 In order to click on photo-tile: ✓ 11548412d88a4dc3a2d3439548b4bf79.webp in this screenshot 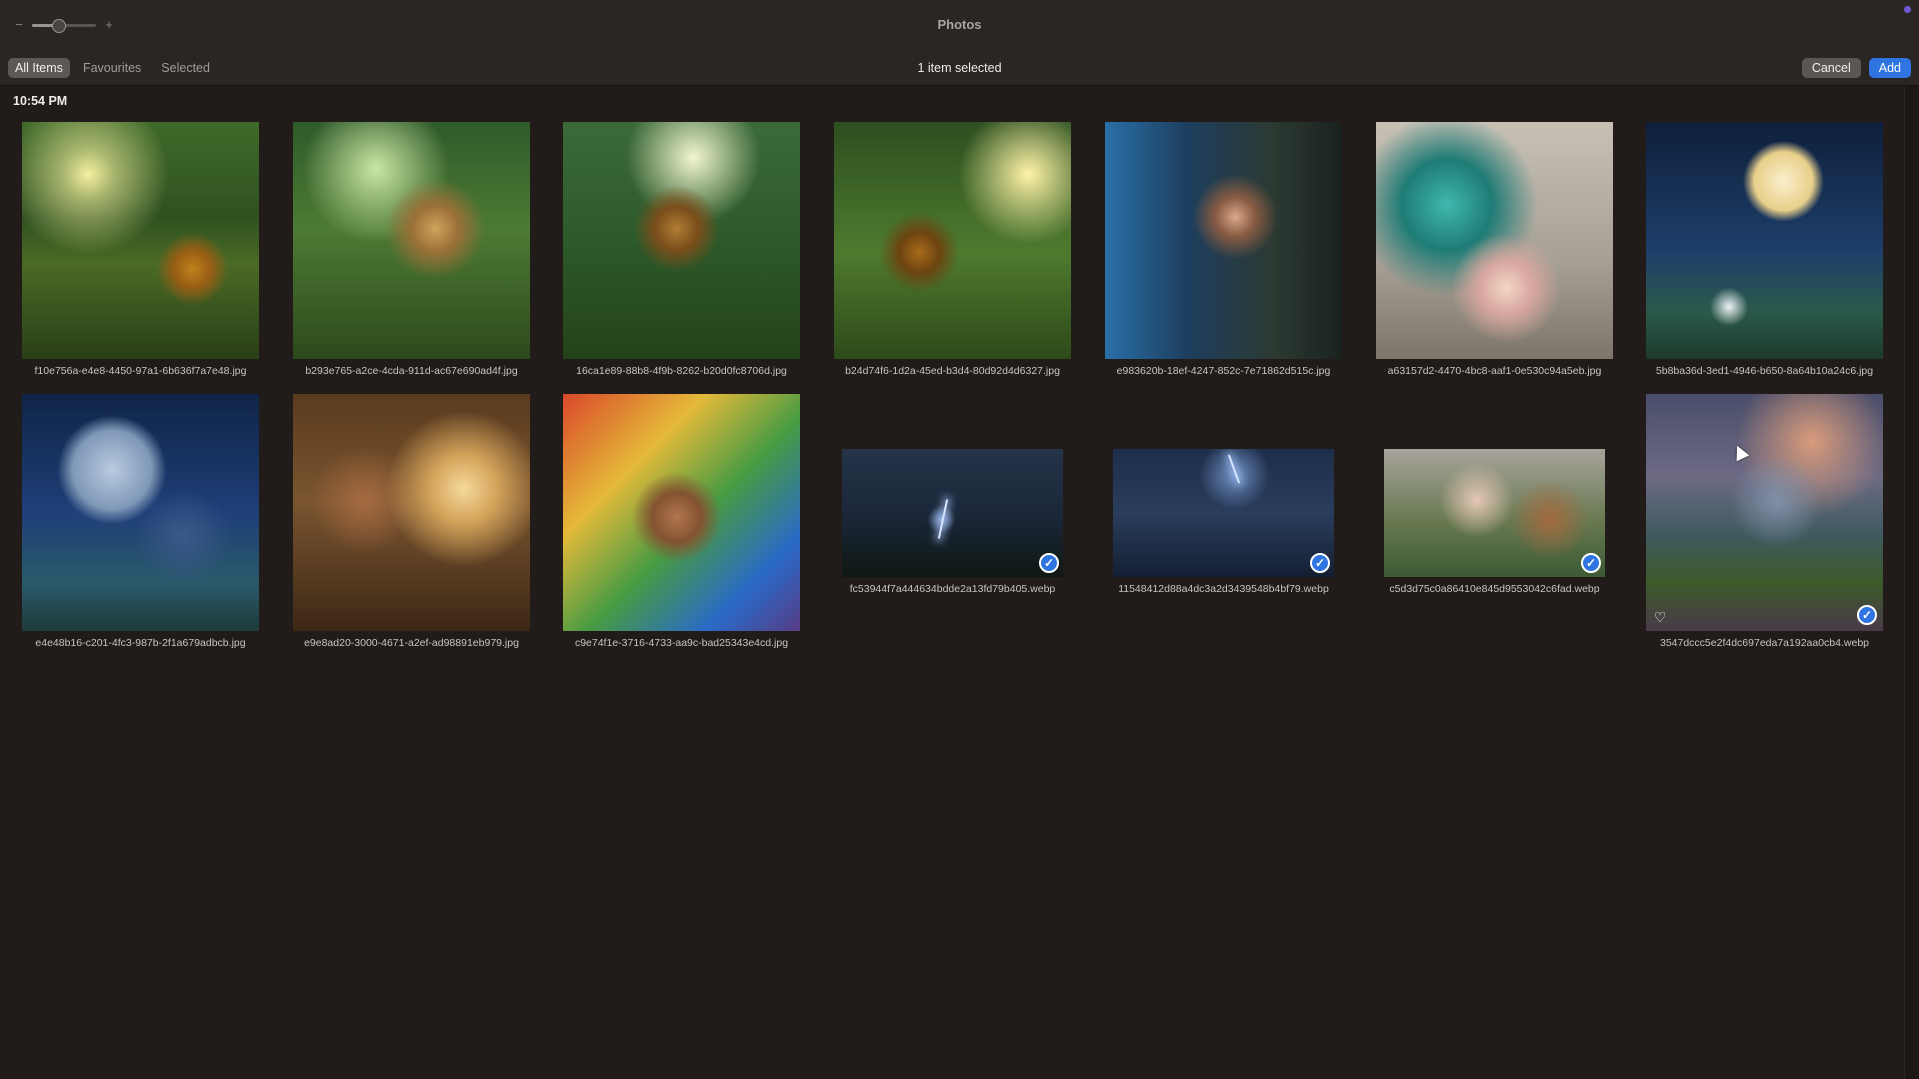, I will do `click(1223, 526)`.